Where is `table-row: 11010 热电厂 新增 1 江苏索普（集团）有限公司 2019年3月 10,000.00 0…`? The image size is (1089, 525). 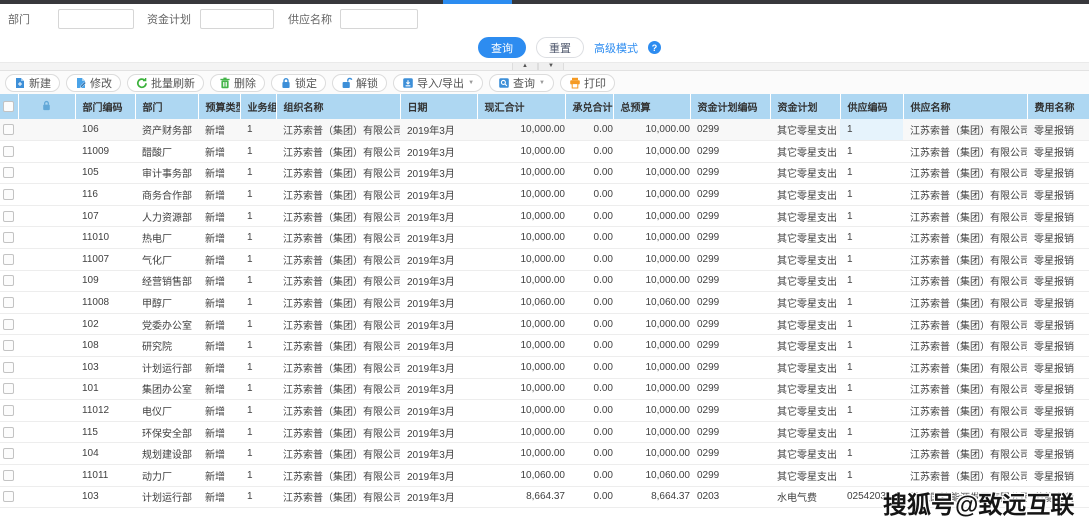
table-row: 11010 热电厂 新增 1 江苏索普（集团）有限公司 2019年3月 10,000.00 0… is located at coordinates (544, 238).